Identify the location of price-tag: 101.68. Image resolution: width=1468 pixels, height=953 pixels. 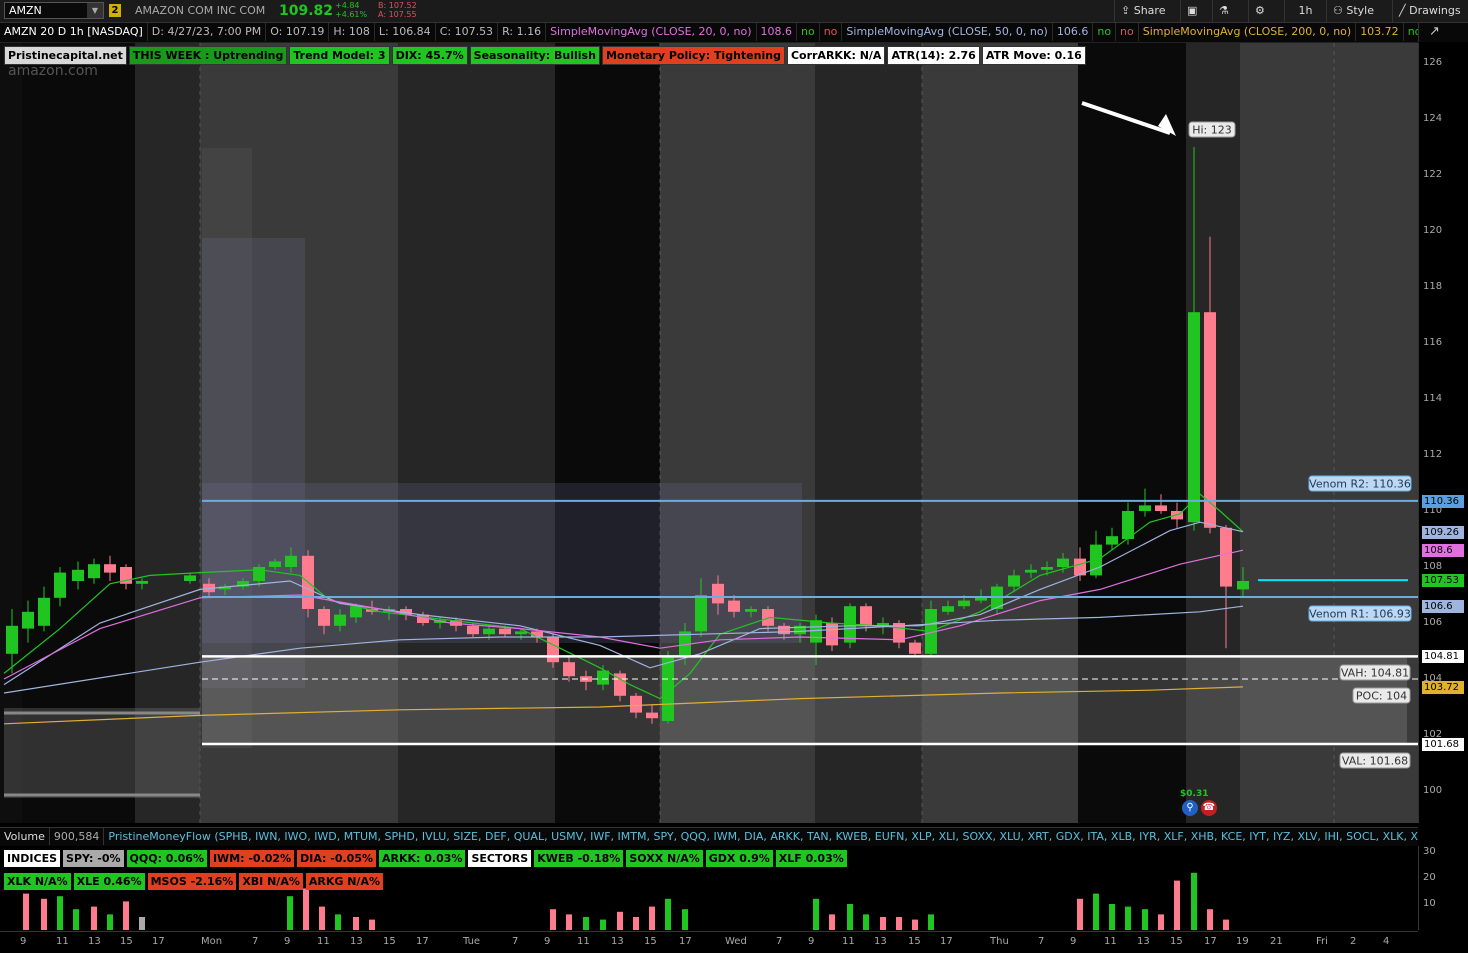
(1443, 744).